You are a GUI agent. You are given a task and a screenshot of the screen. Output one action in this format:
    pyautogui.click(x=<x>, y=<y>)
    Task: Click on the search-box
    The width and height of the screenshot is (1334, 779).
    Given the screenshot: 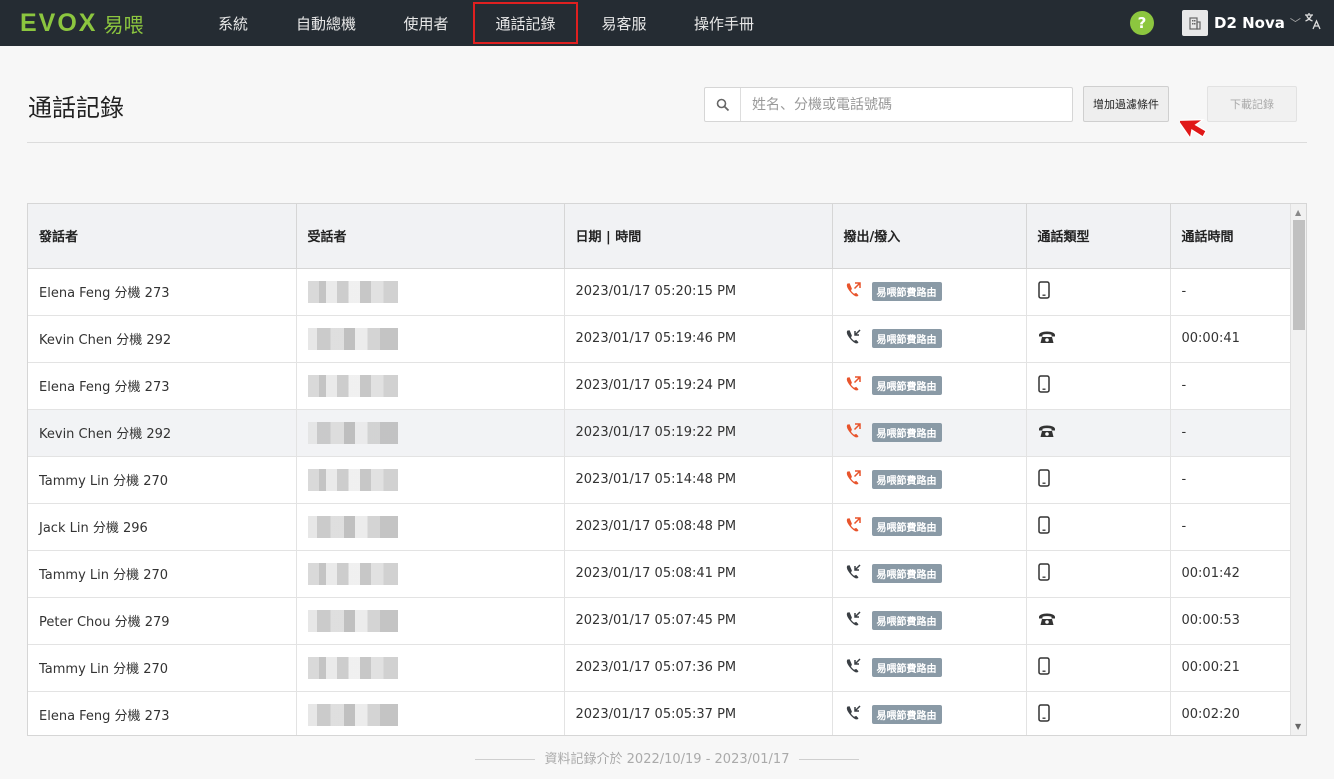 What is the action you would take?
    pyautogui.click(x=888, y=104)
    